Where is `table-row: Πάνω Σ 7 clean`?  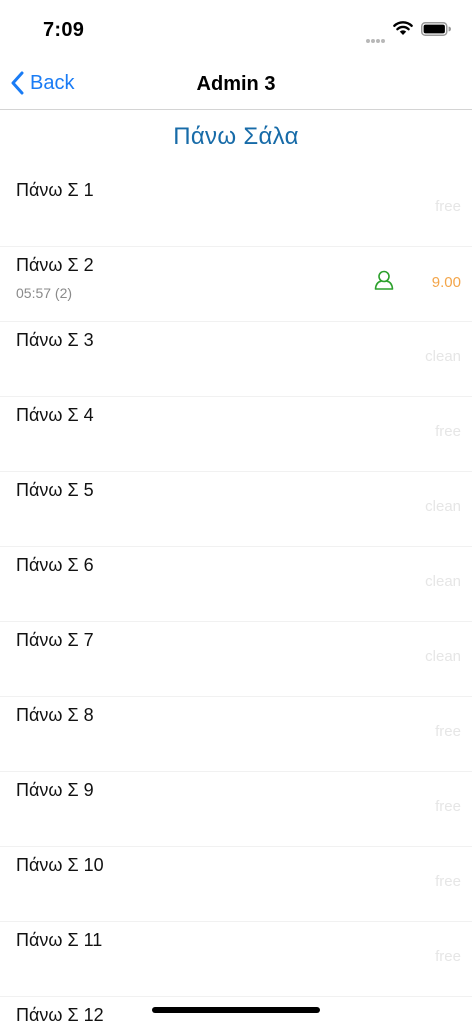
table-row: Πάνω Σ 7 clean is located at coordinates (236, 659).